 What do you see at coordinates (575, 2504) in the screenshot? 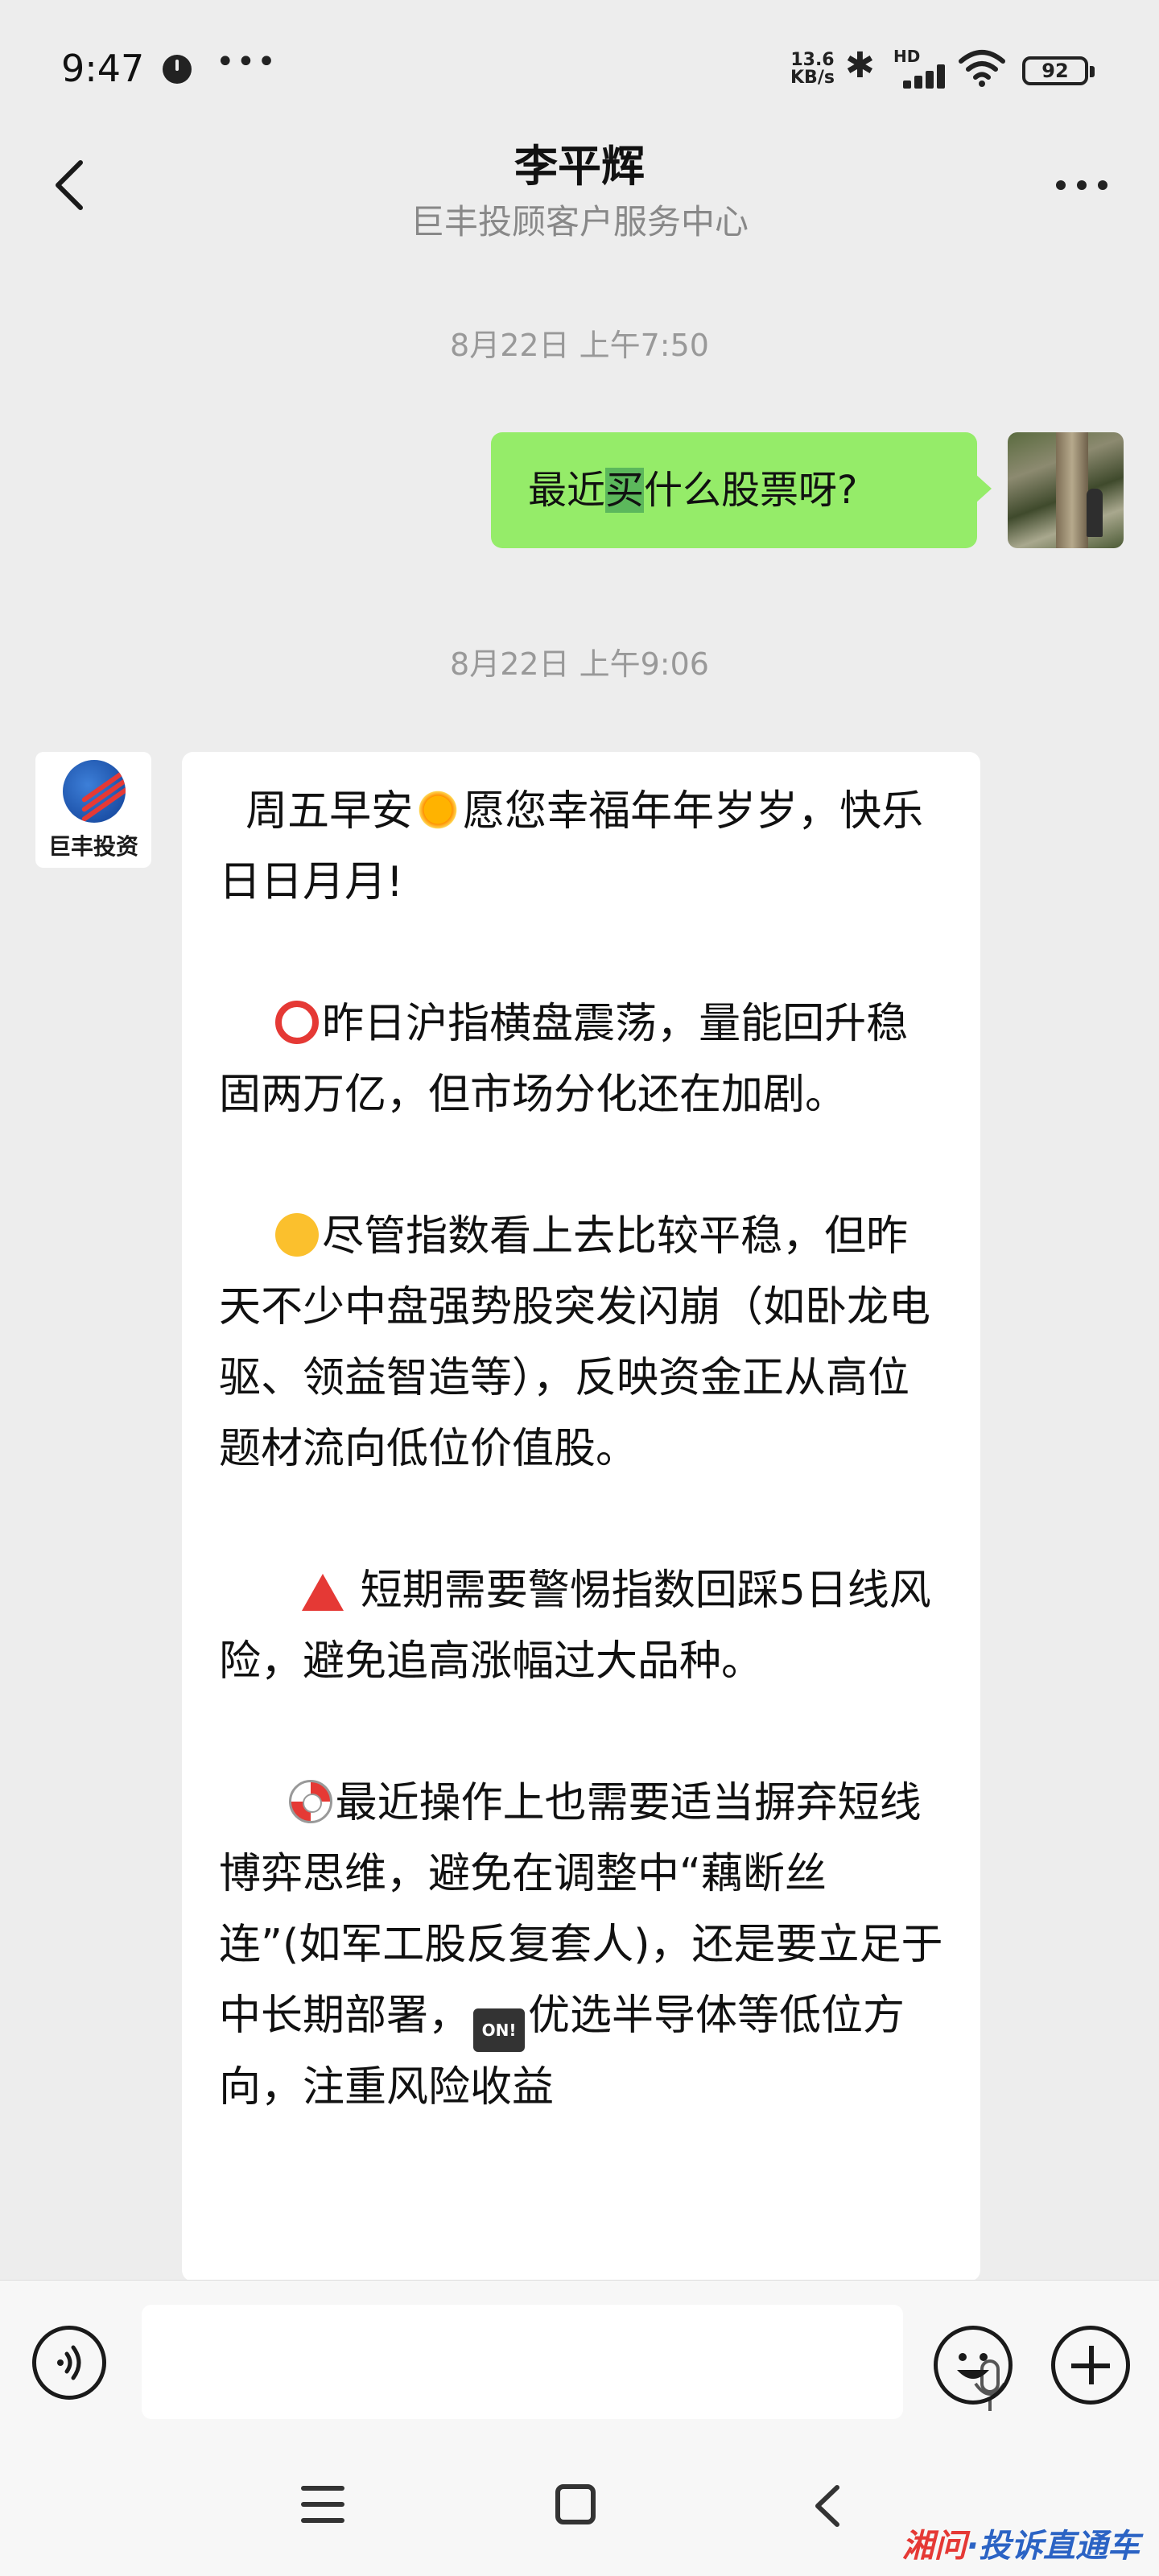
I see `home-icon` at bounding box center [575, 2504].